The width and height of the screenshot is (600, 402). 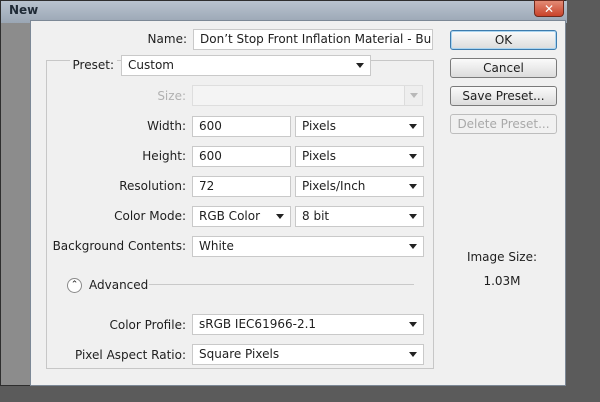 I want to click on preset-select: Custom, so click(x=246, y=65).